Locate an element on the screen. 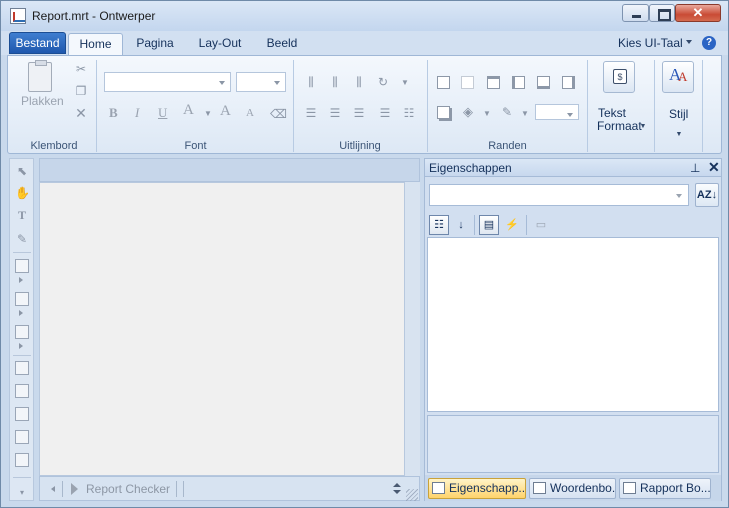  rotate-icon: ↻ is located at coordinates (383, 82).